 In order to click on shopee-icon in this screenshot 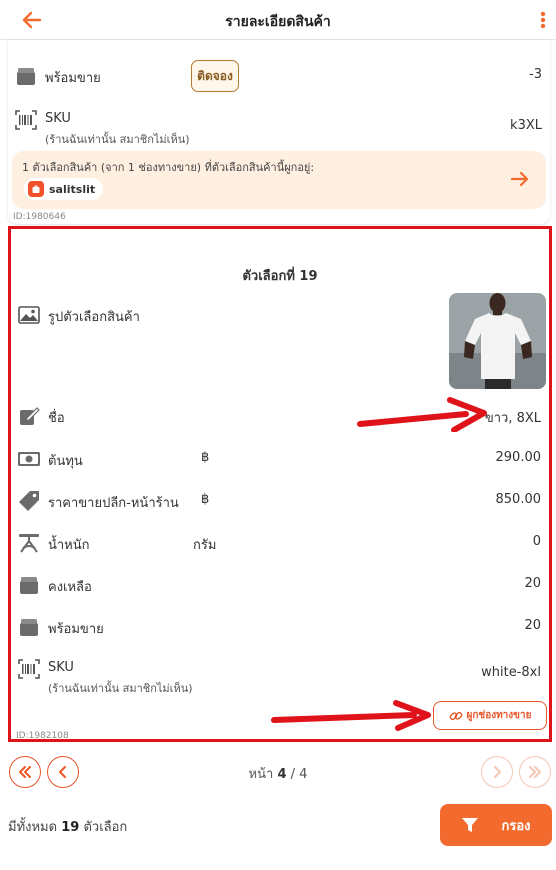, I will do `click(36, 189)`.